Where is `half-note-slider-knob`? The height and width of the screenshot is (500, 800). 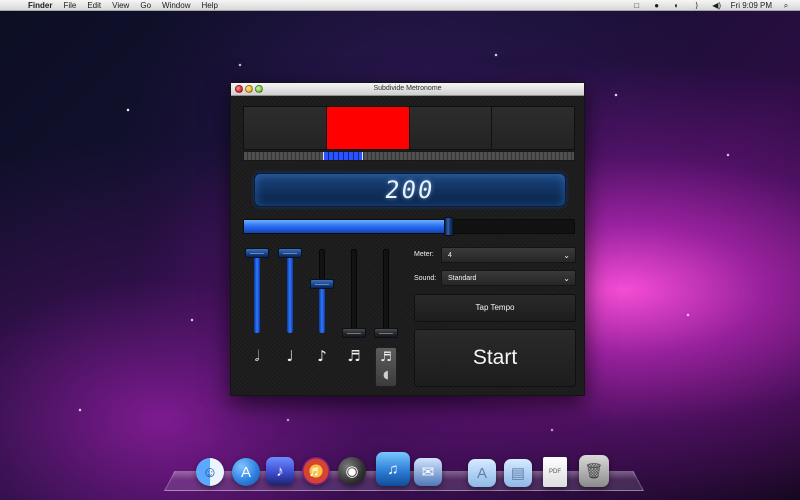
half-note-slider-knob is located at coordinates (257, 253).